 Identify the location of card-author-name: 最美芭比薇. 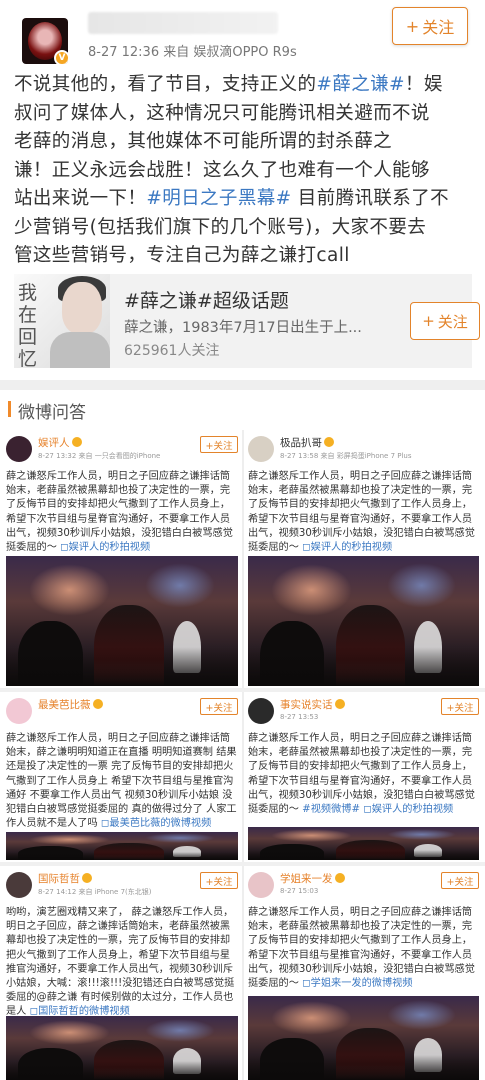
(70, 704).